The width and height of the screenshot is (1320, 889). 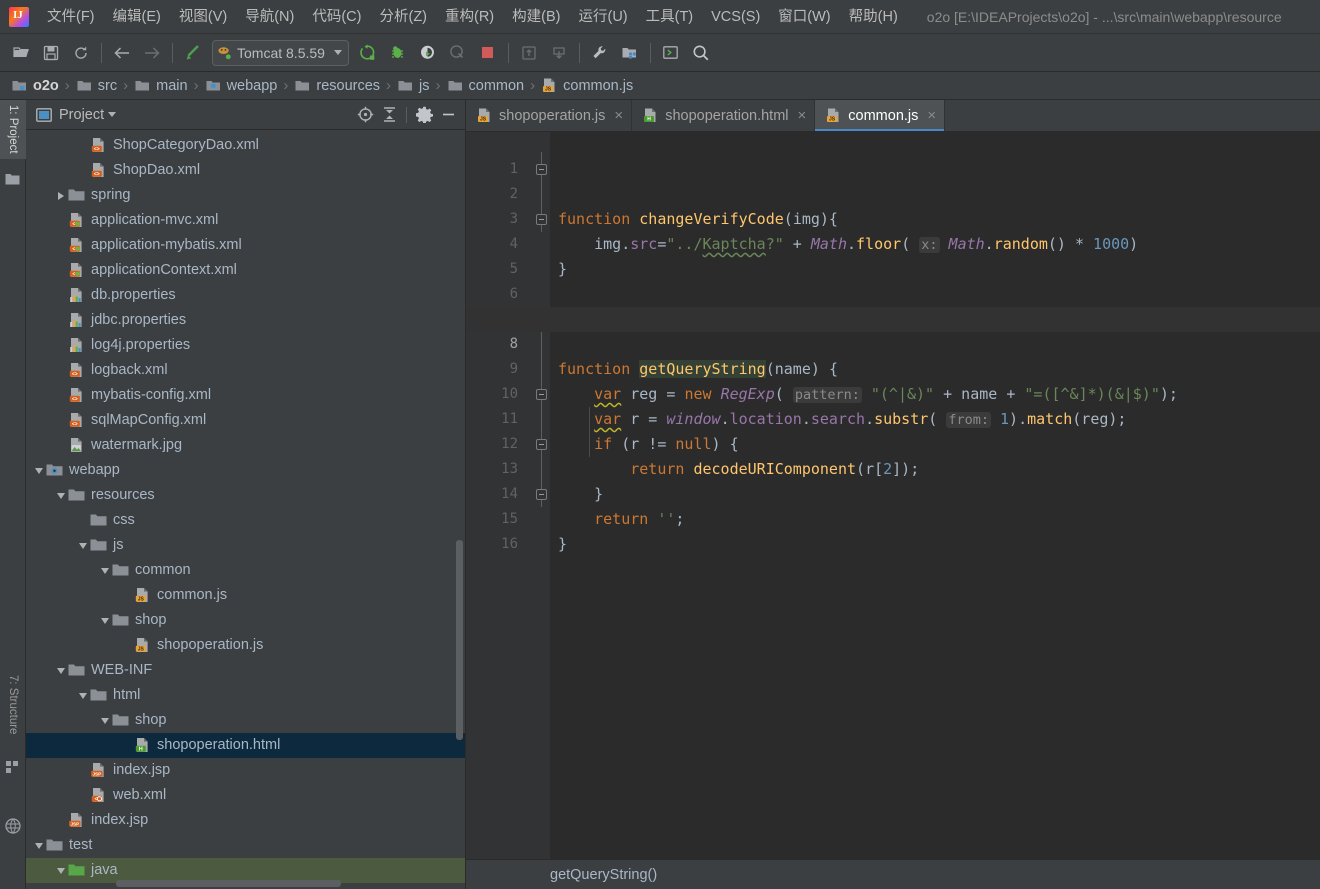 What do you see at coordinates (893, 342) in the screenshot?
I see `code-line-current: 8 function getQueryString(name) {` at bounding box center [893, 342].